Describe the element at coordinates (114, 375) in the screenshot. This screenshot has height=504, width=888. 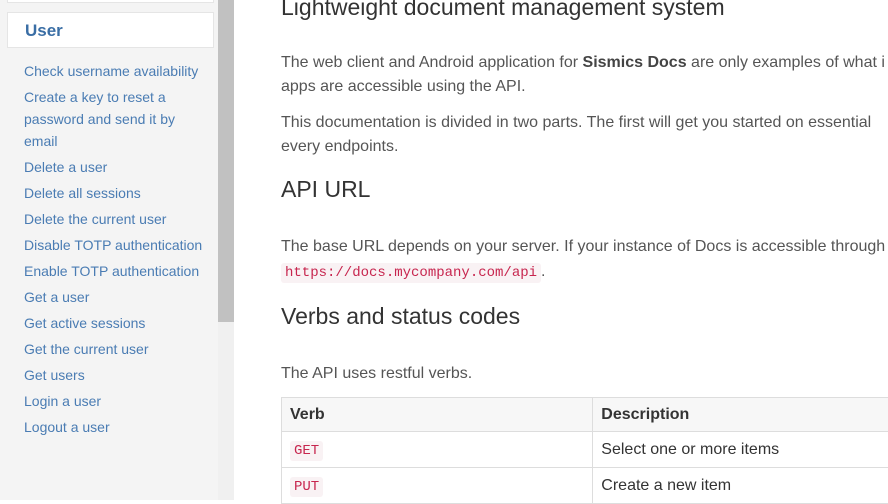
I see `sidebar-link: Get users` at that location.